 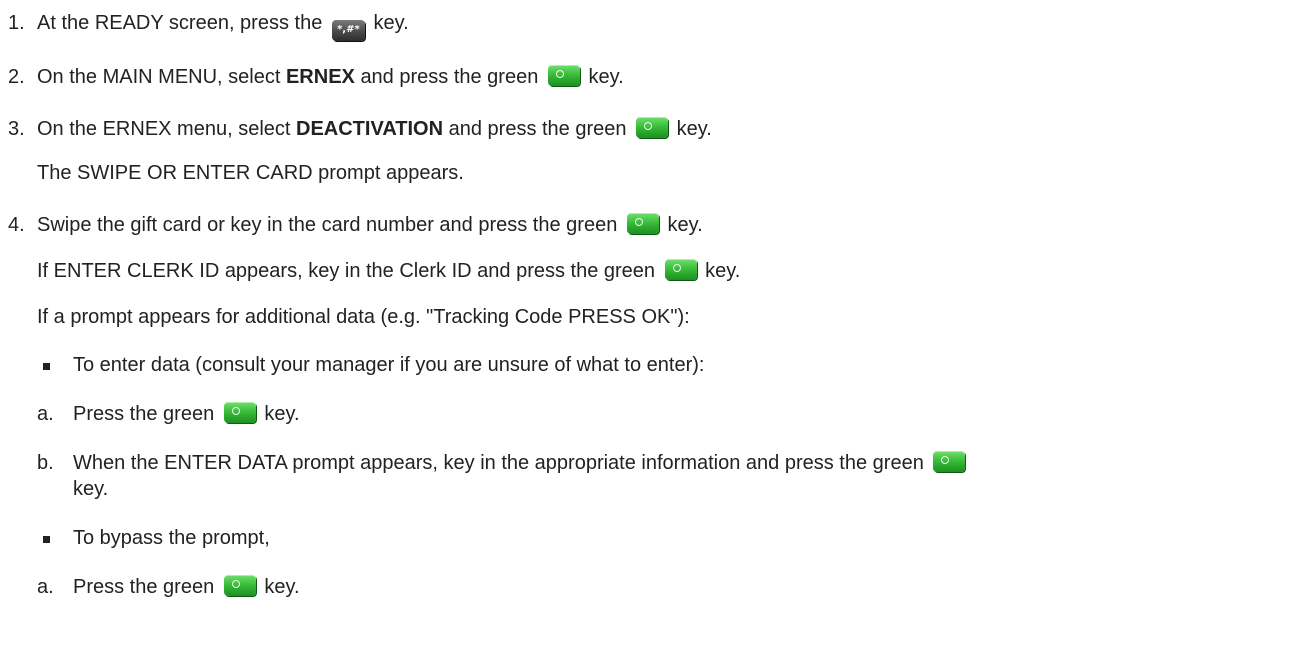 What do you see at coordinates (606, 77) in the screenshot?
I see `step-2-text-after: key.` at bounding box center [606, 77].